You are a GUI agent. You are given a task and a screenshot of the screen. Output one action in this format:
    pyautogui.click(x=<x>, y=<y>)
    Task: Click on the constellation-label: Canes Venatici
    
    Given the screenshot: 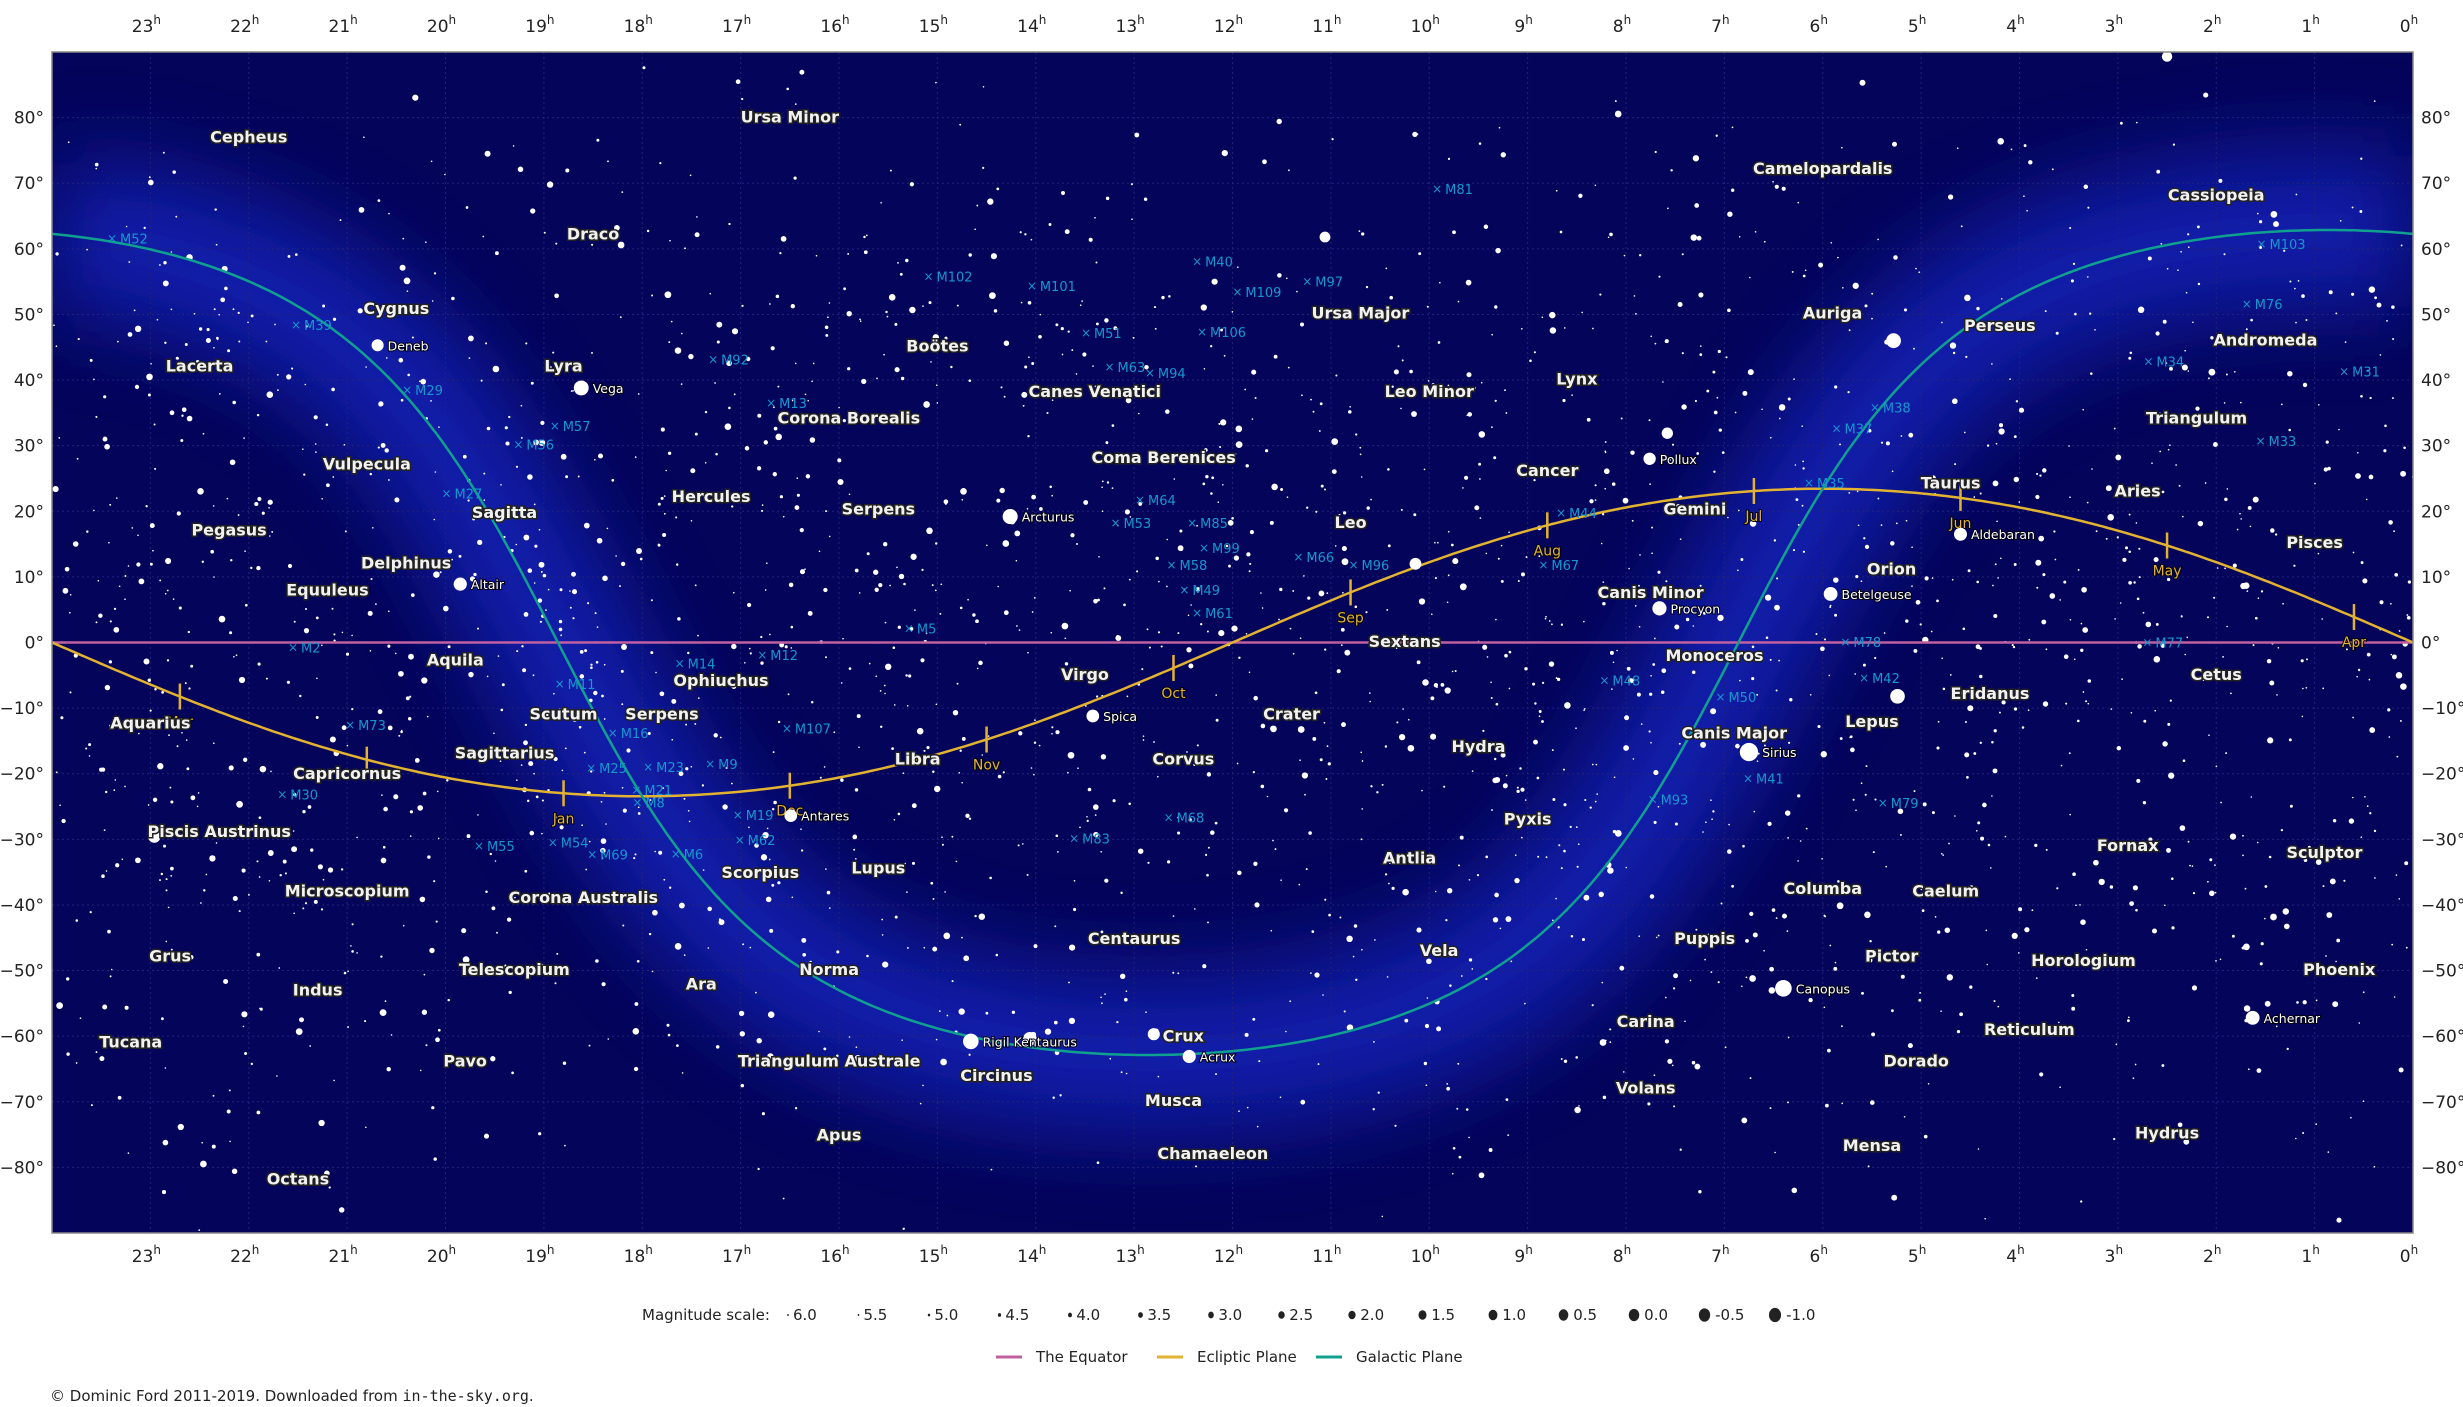 What is the action you would take?
    pyautogui.click(x=1095, y=391)
    